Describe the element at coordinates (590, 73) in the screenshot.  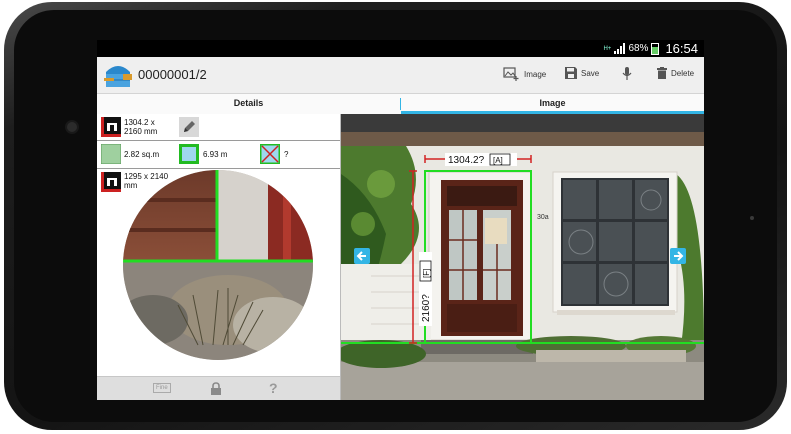
I see `save-label: Save` at that location.